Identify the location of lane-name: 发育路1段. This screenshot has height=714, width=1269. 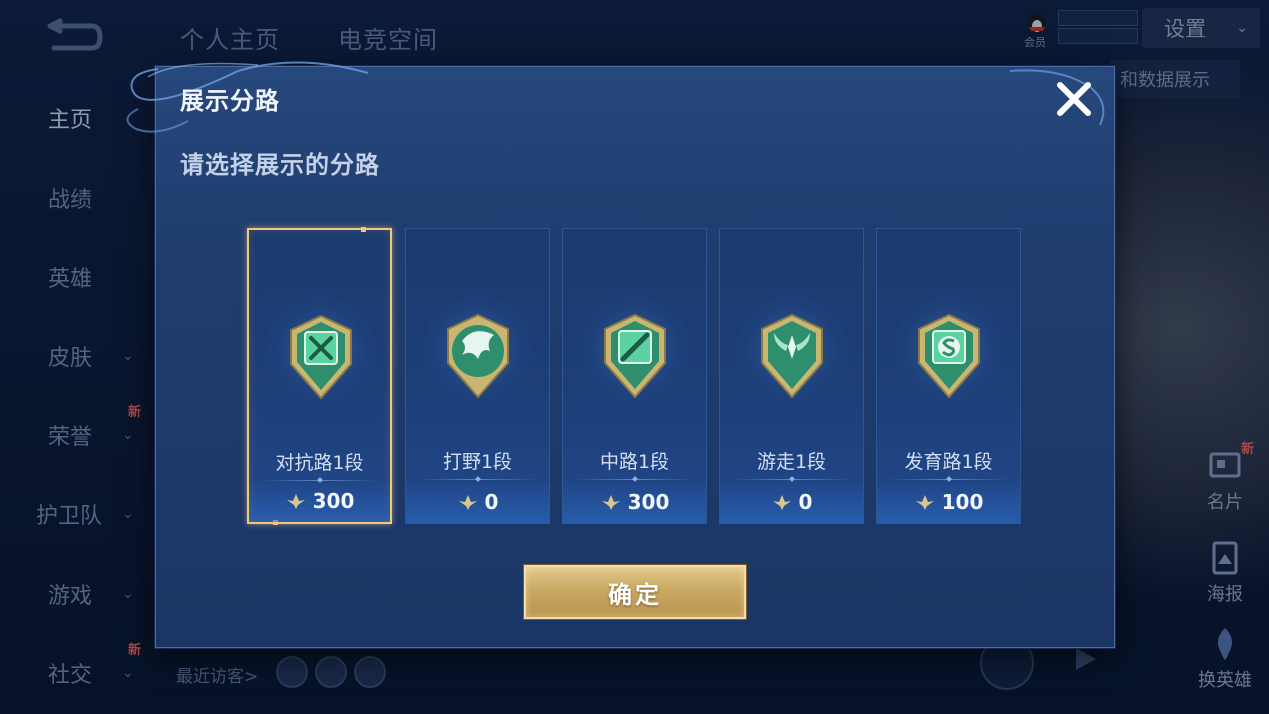
(948, 462).